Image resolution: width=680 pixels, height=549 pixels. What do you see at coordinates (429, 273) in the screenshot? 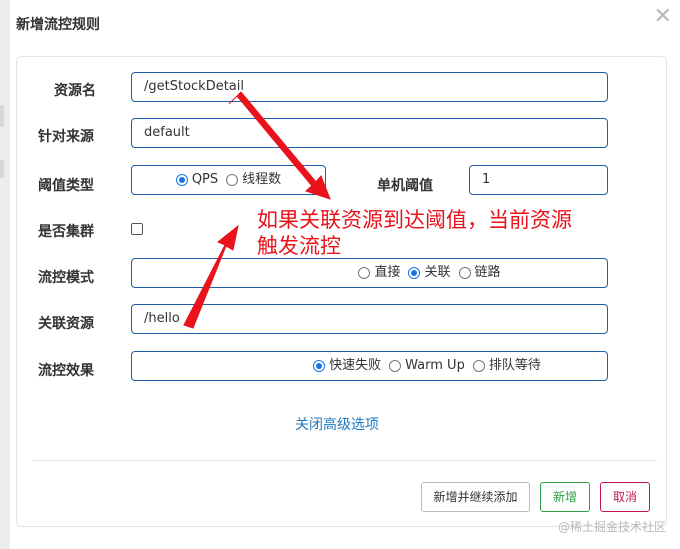
I see `flow-mode-relate-radio: 关联` at bounding box center [429, 273].